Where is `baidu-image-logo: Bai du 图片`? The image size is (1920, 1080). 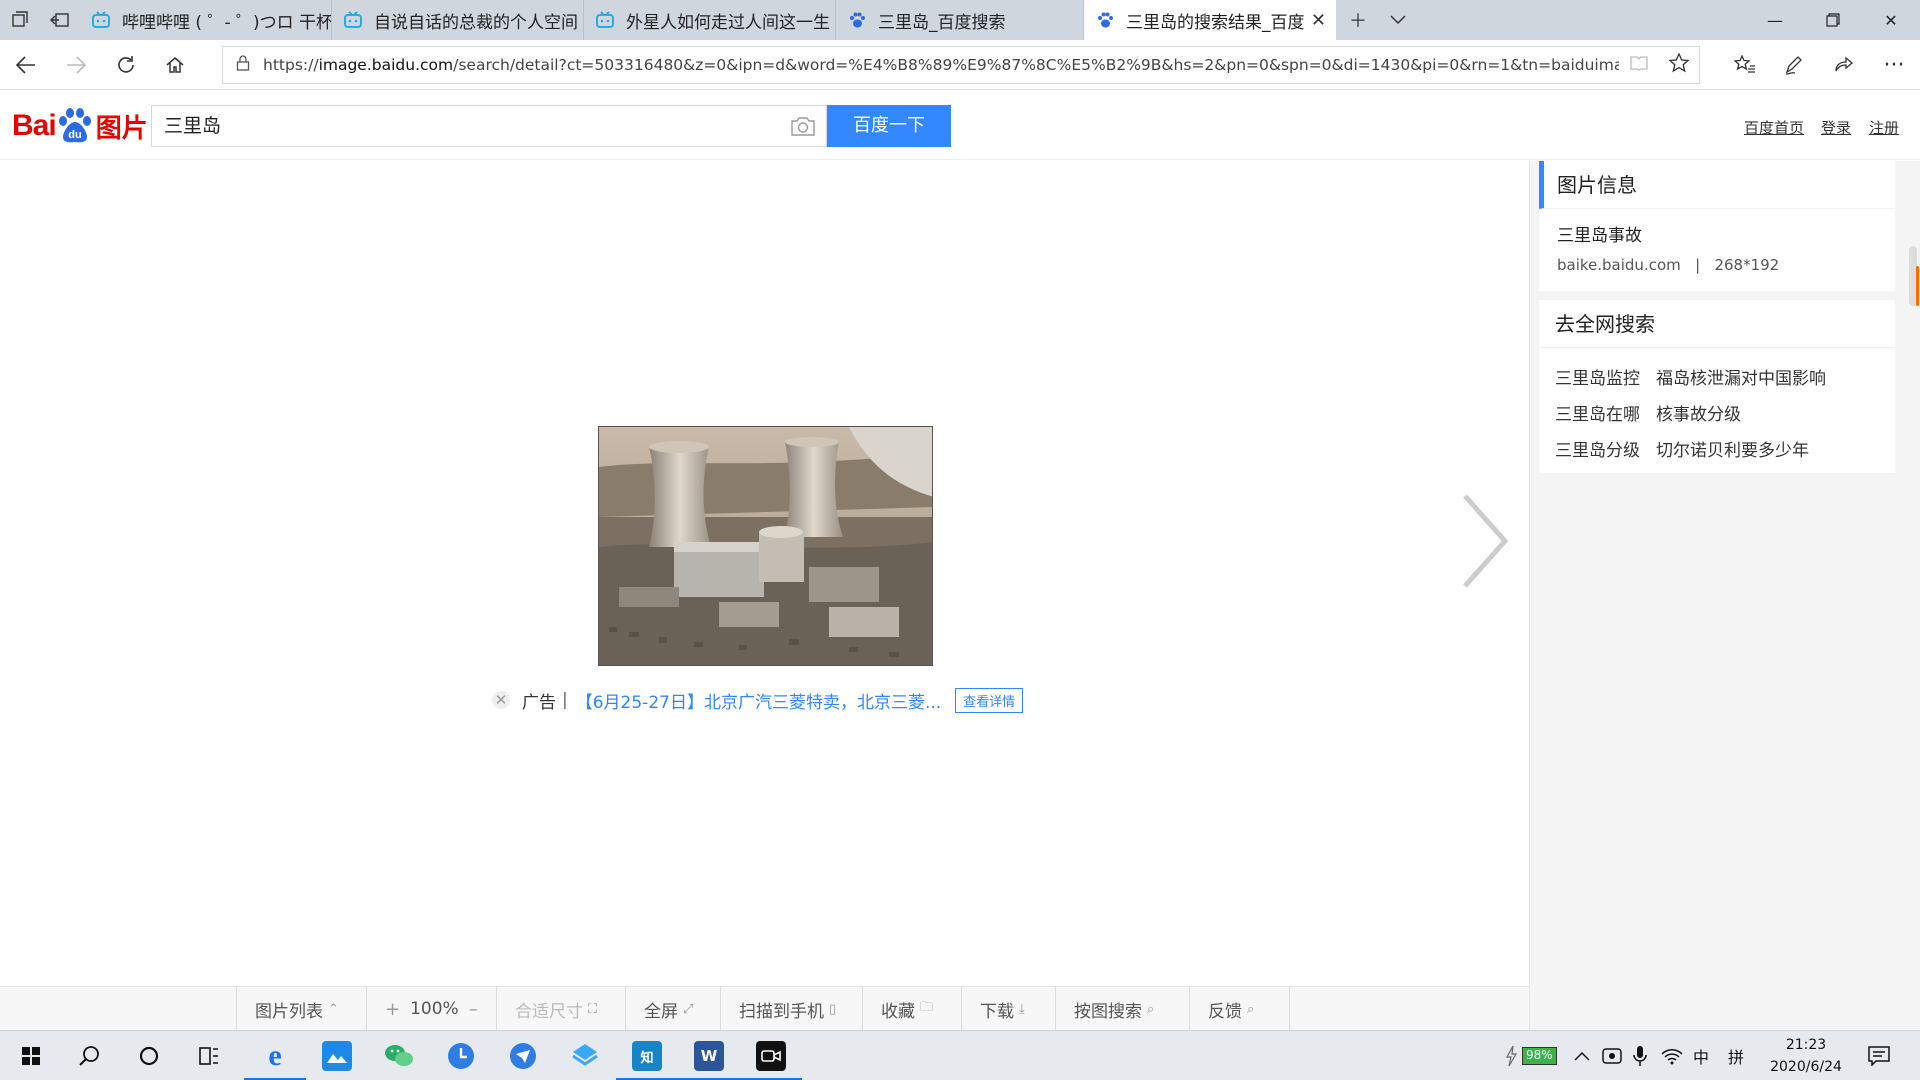 baidu-image-logo: Bai du 图片 is located at coordinates (80, 126).